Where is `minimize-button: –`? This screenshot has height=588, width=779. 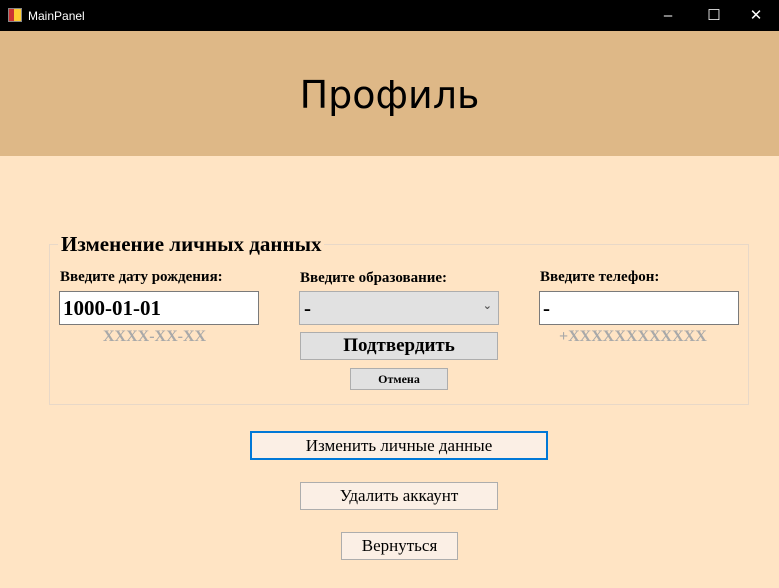
minimize-button: – is located at coordinates (668, 16).